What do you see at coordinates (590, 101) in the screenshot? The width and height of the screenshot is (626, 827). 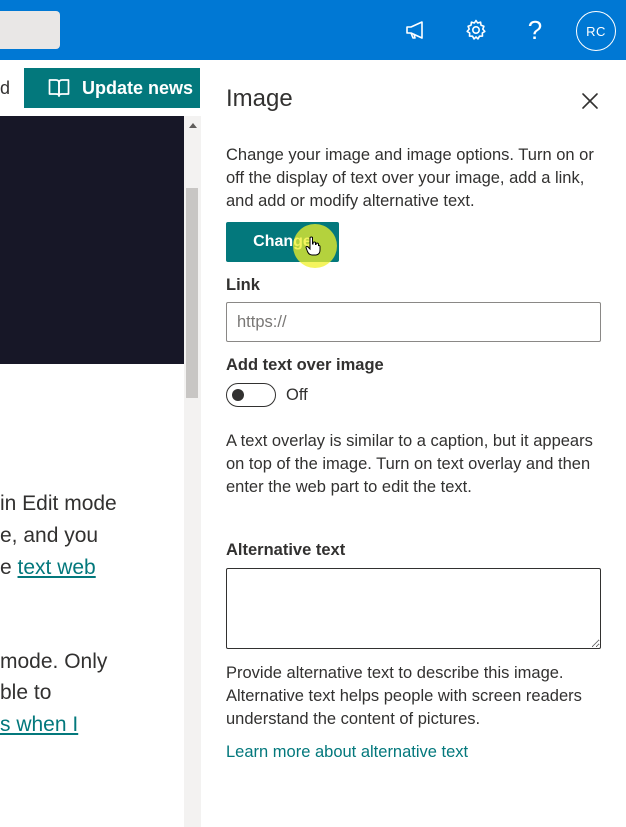 I see `close-icon` at bounding box center [590, 101].